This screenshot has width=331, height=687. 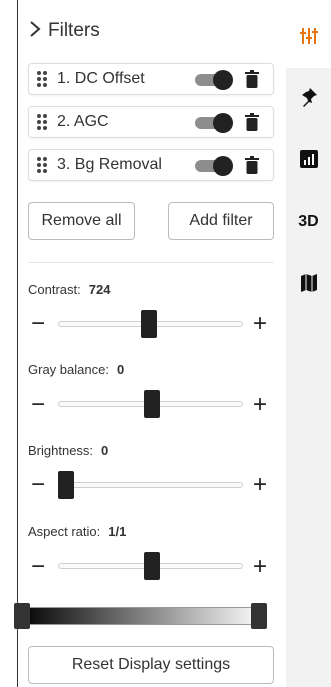 I want to click on brightness-increase-button: +, so click(x=260, y=485).